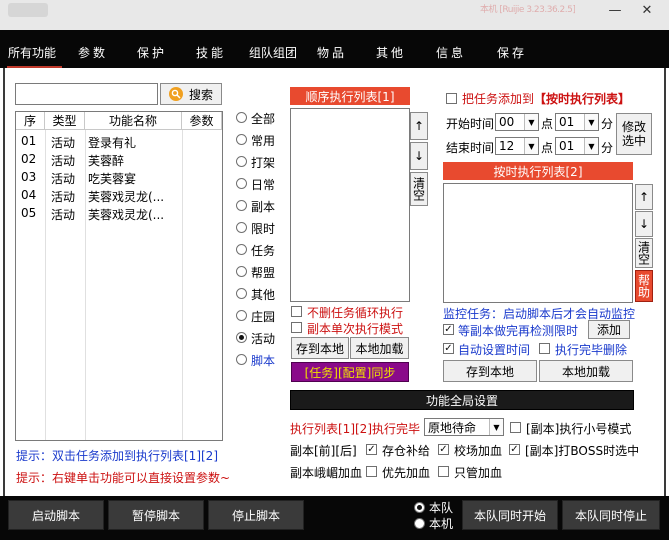  What do you see at coordinates (28, 10) in the screenshot?
I see `app-icon` at bounding box center [28, 10].